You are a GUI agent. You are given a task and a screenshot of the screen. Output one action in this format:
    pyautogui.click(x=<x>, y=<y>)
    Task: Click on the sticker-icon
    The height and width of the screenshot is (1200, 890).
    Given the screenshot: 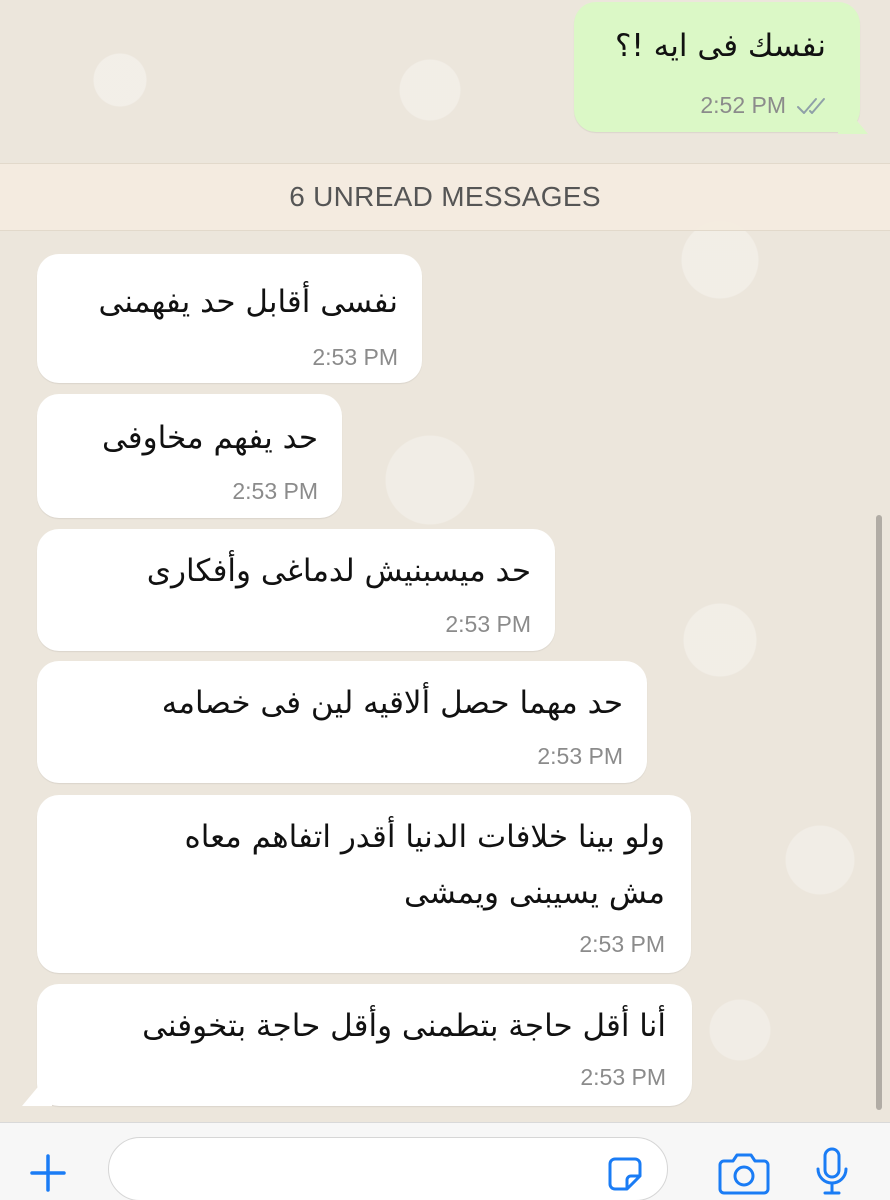 What is the action you would take?
    pyautogui.click(x=625, y=1174)
    